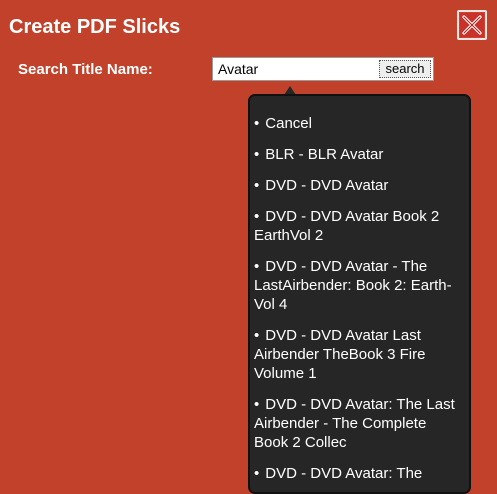 Image resolution: width=497 pixels, height=494 pixels. What do you see at coordinates (327, 185) in the screenshot?
I see `result-item-label: DVD - DVD Avatar` at bounding box center [327, 185].